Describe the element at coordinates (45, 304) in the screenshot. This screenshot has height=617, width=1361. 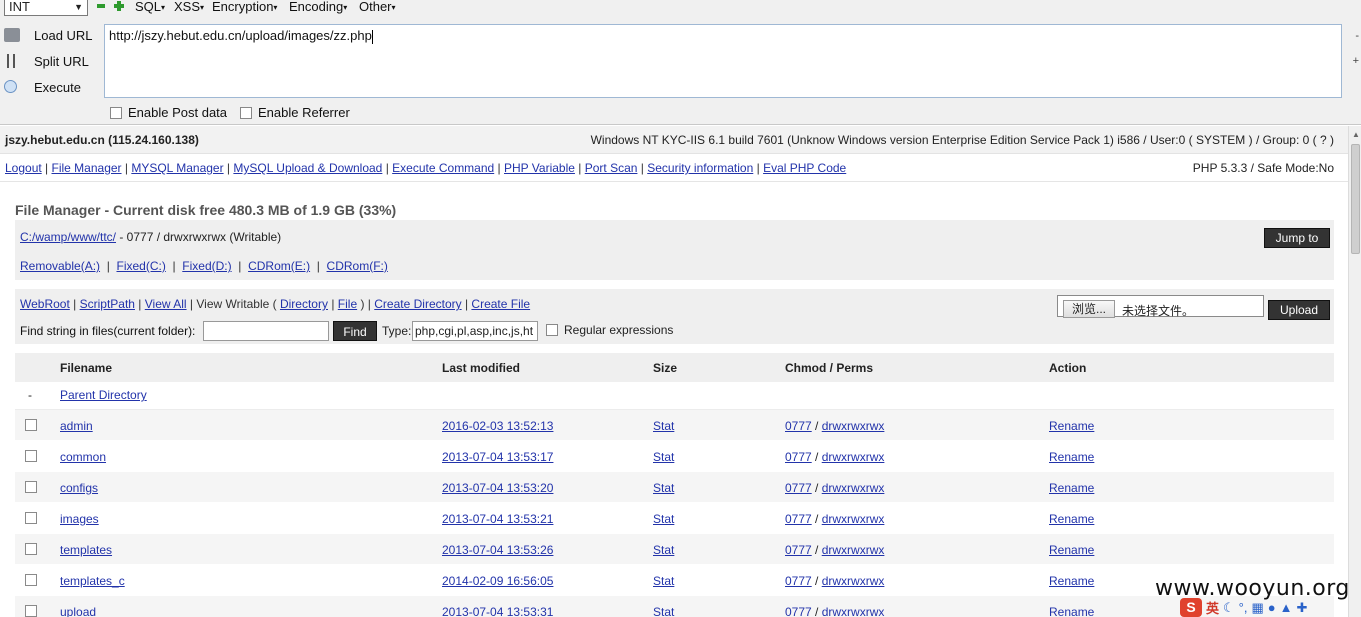
I see `webroot-link: WebRoot` at that location.